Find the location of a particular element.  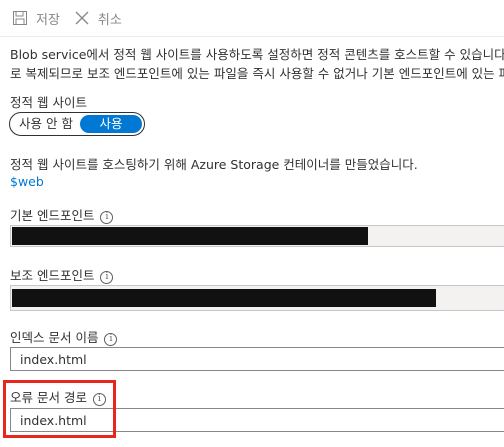

toggle-option-disabled: 사용 안 함 is located at coordinates (46, 124).